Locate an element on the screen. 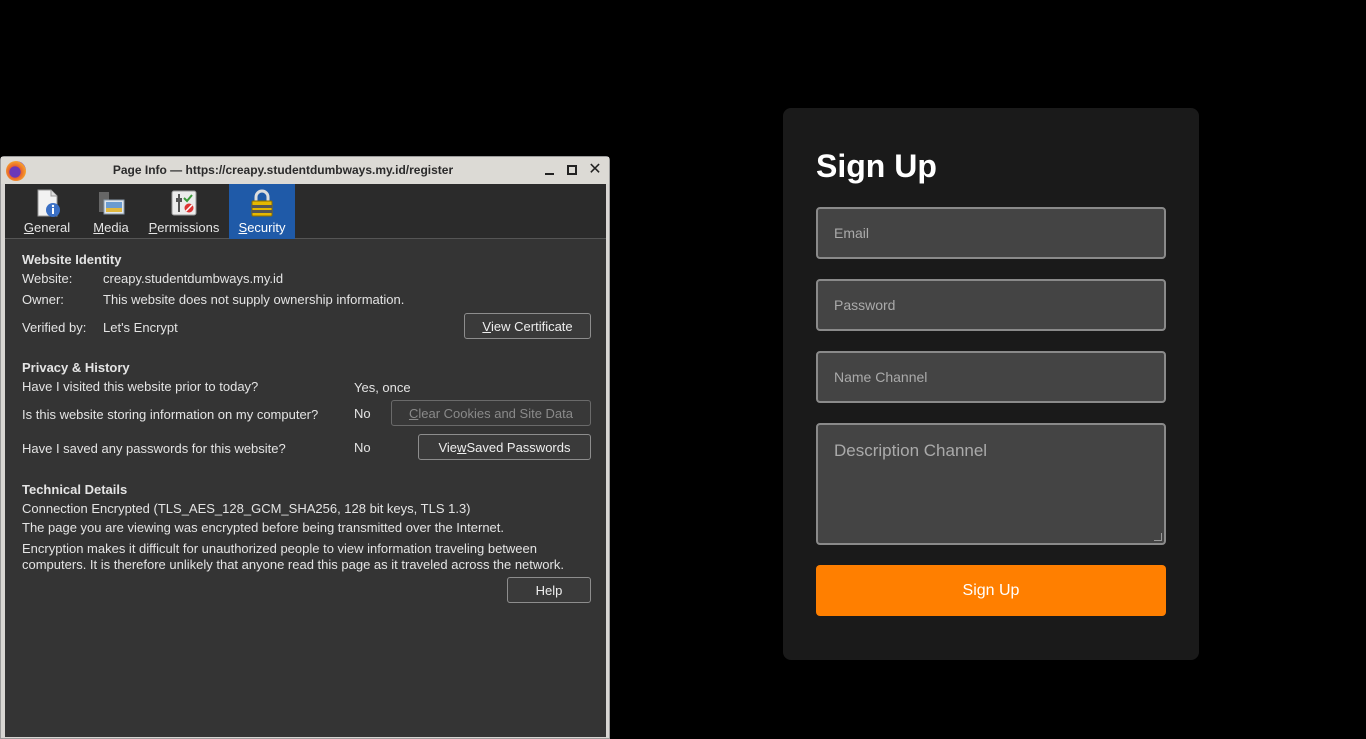 The height and width of the screenshot is (739, 1366). tab-general: General is located at coordinates (47, 211).